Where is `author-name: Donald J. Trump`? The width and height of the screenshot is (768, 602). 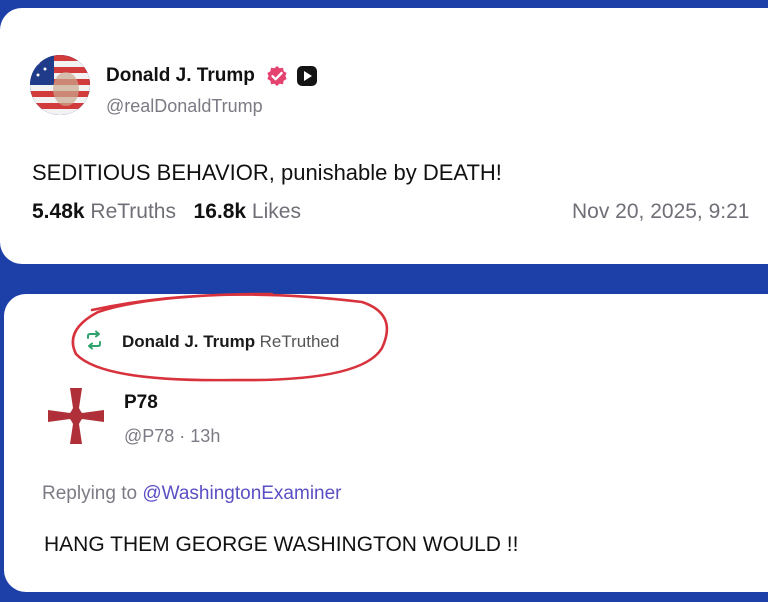
author-name: Donald J. Trump is located at coordinates (180, 76).